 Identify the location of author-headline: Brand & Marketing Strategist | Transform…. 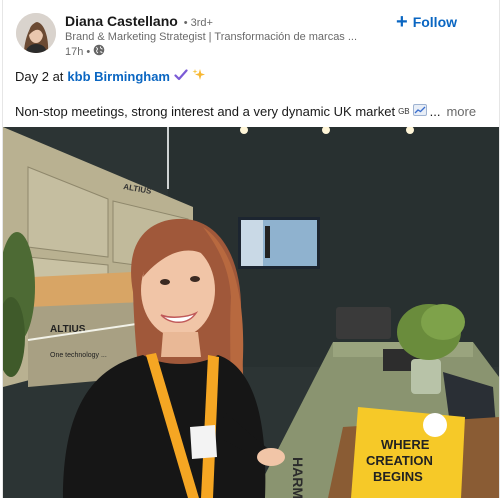
(211, 37).